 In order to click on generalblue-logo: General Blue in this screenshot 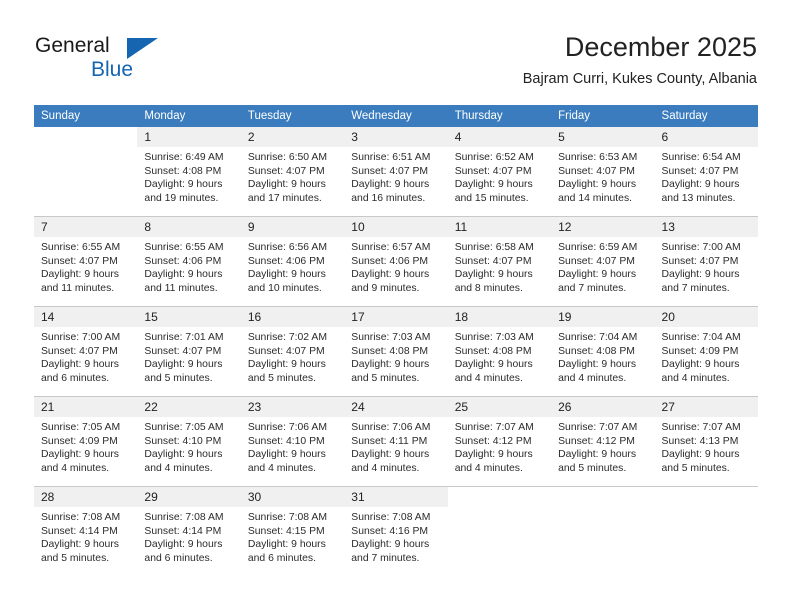, I will do `click(125, 60)`.